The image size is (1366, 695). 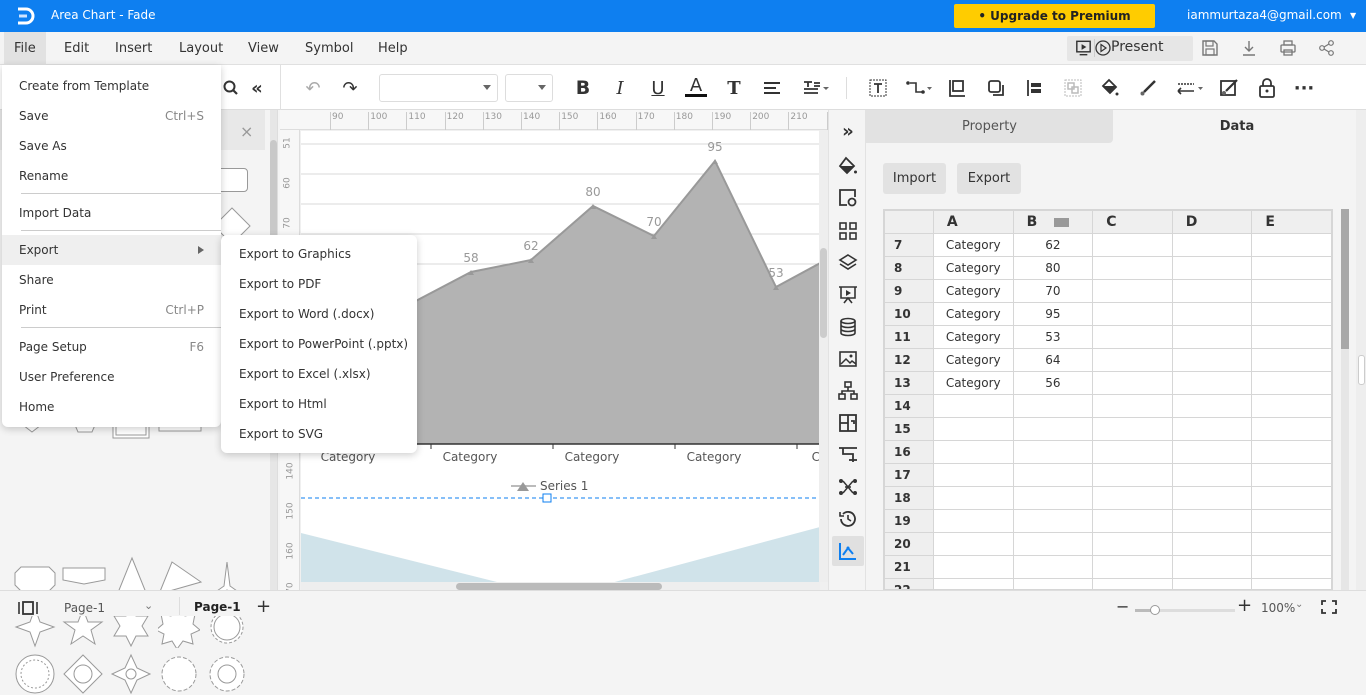 What do you see at coordinates (111, 250) in the screenshot?
I see `file-menu-item-export: Export` at bounding box center [111, 250].